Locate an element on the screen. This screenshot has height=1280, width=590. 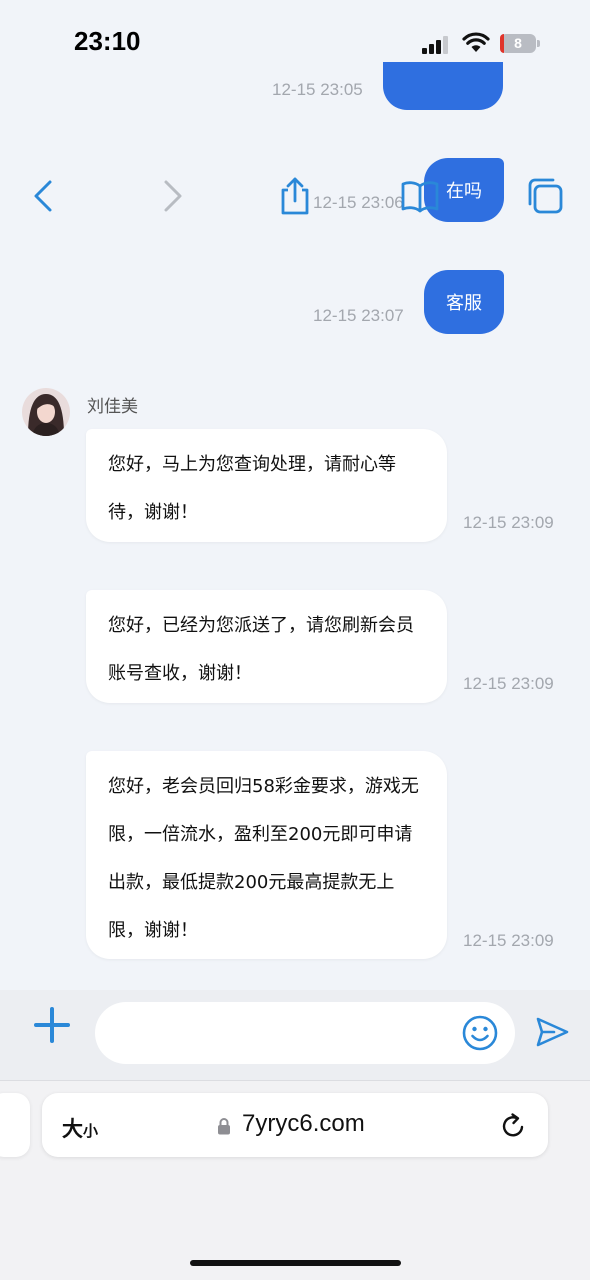
url-text: 7yryc6.com is located at coordinates (303, 1124).